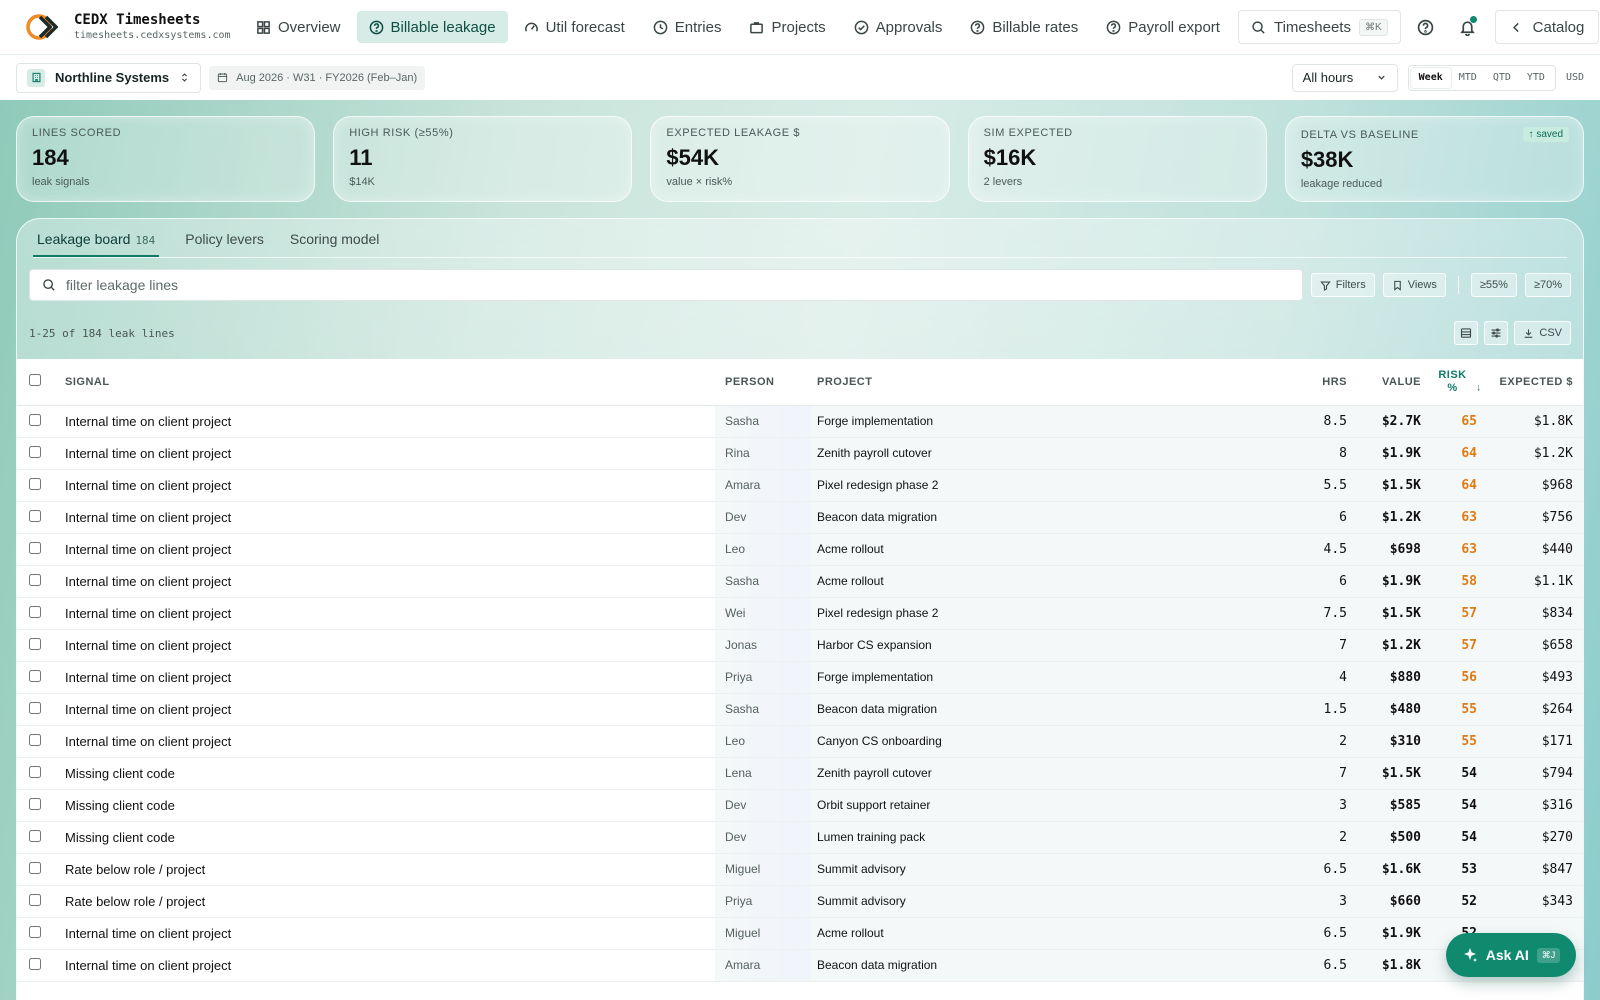 The width and height of the screenshot is (1600, 1000). I want to click on cell-project: Zenith payroll cutover, so click(1051, 453).